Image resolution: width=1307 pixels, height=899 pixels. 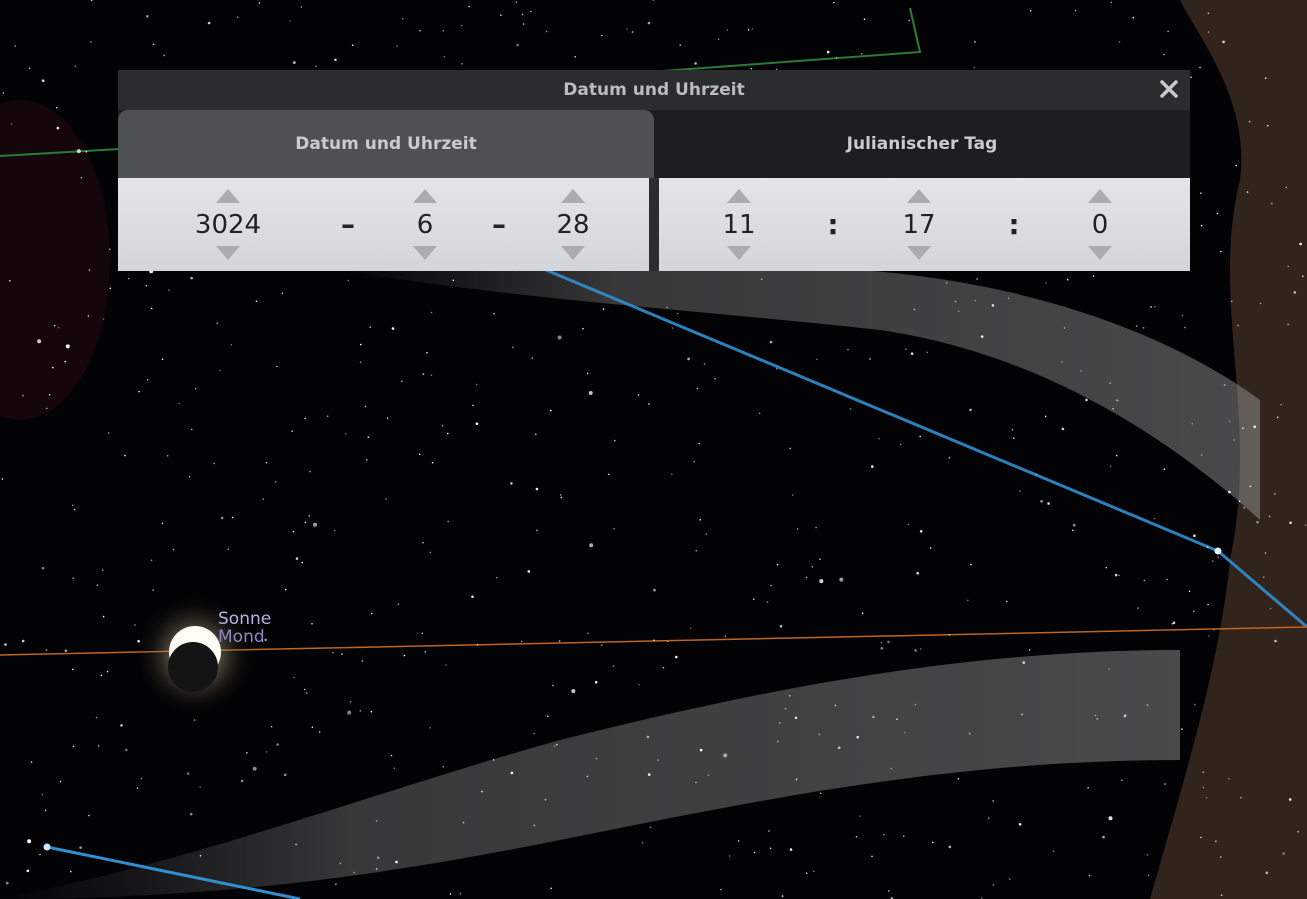 What do you see at coordinates (425, 225) in the screenshot?
I see `month-value: 6` at bounding box center [425, 225].